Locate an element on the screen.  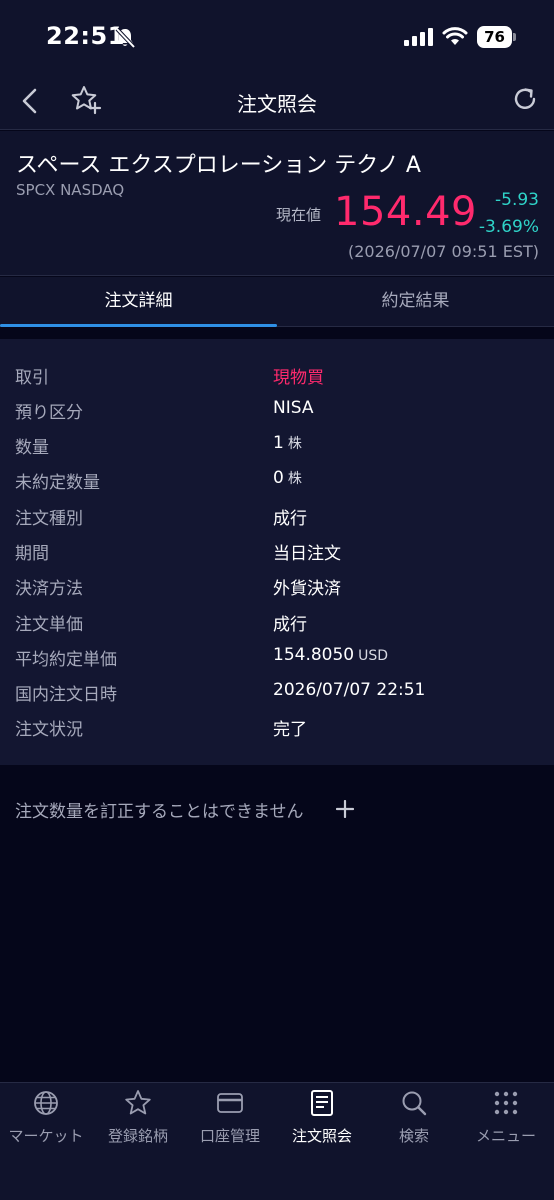
detail-row-settlement: 決済方法 外貨決済 is located at coordinates (277, 587).